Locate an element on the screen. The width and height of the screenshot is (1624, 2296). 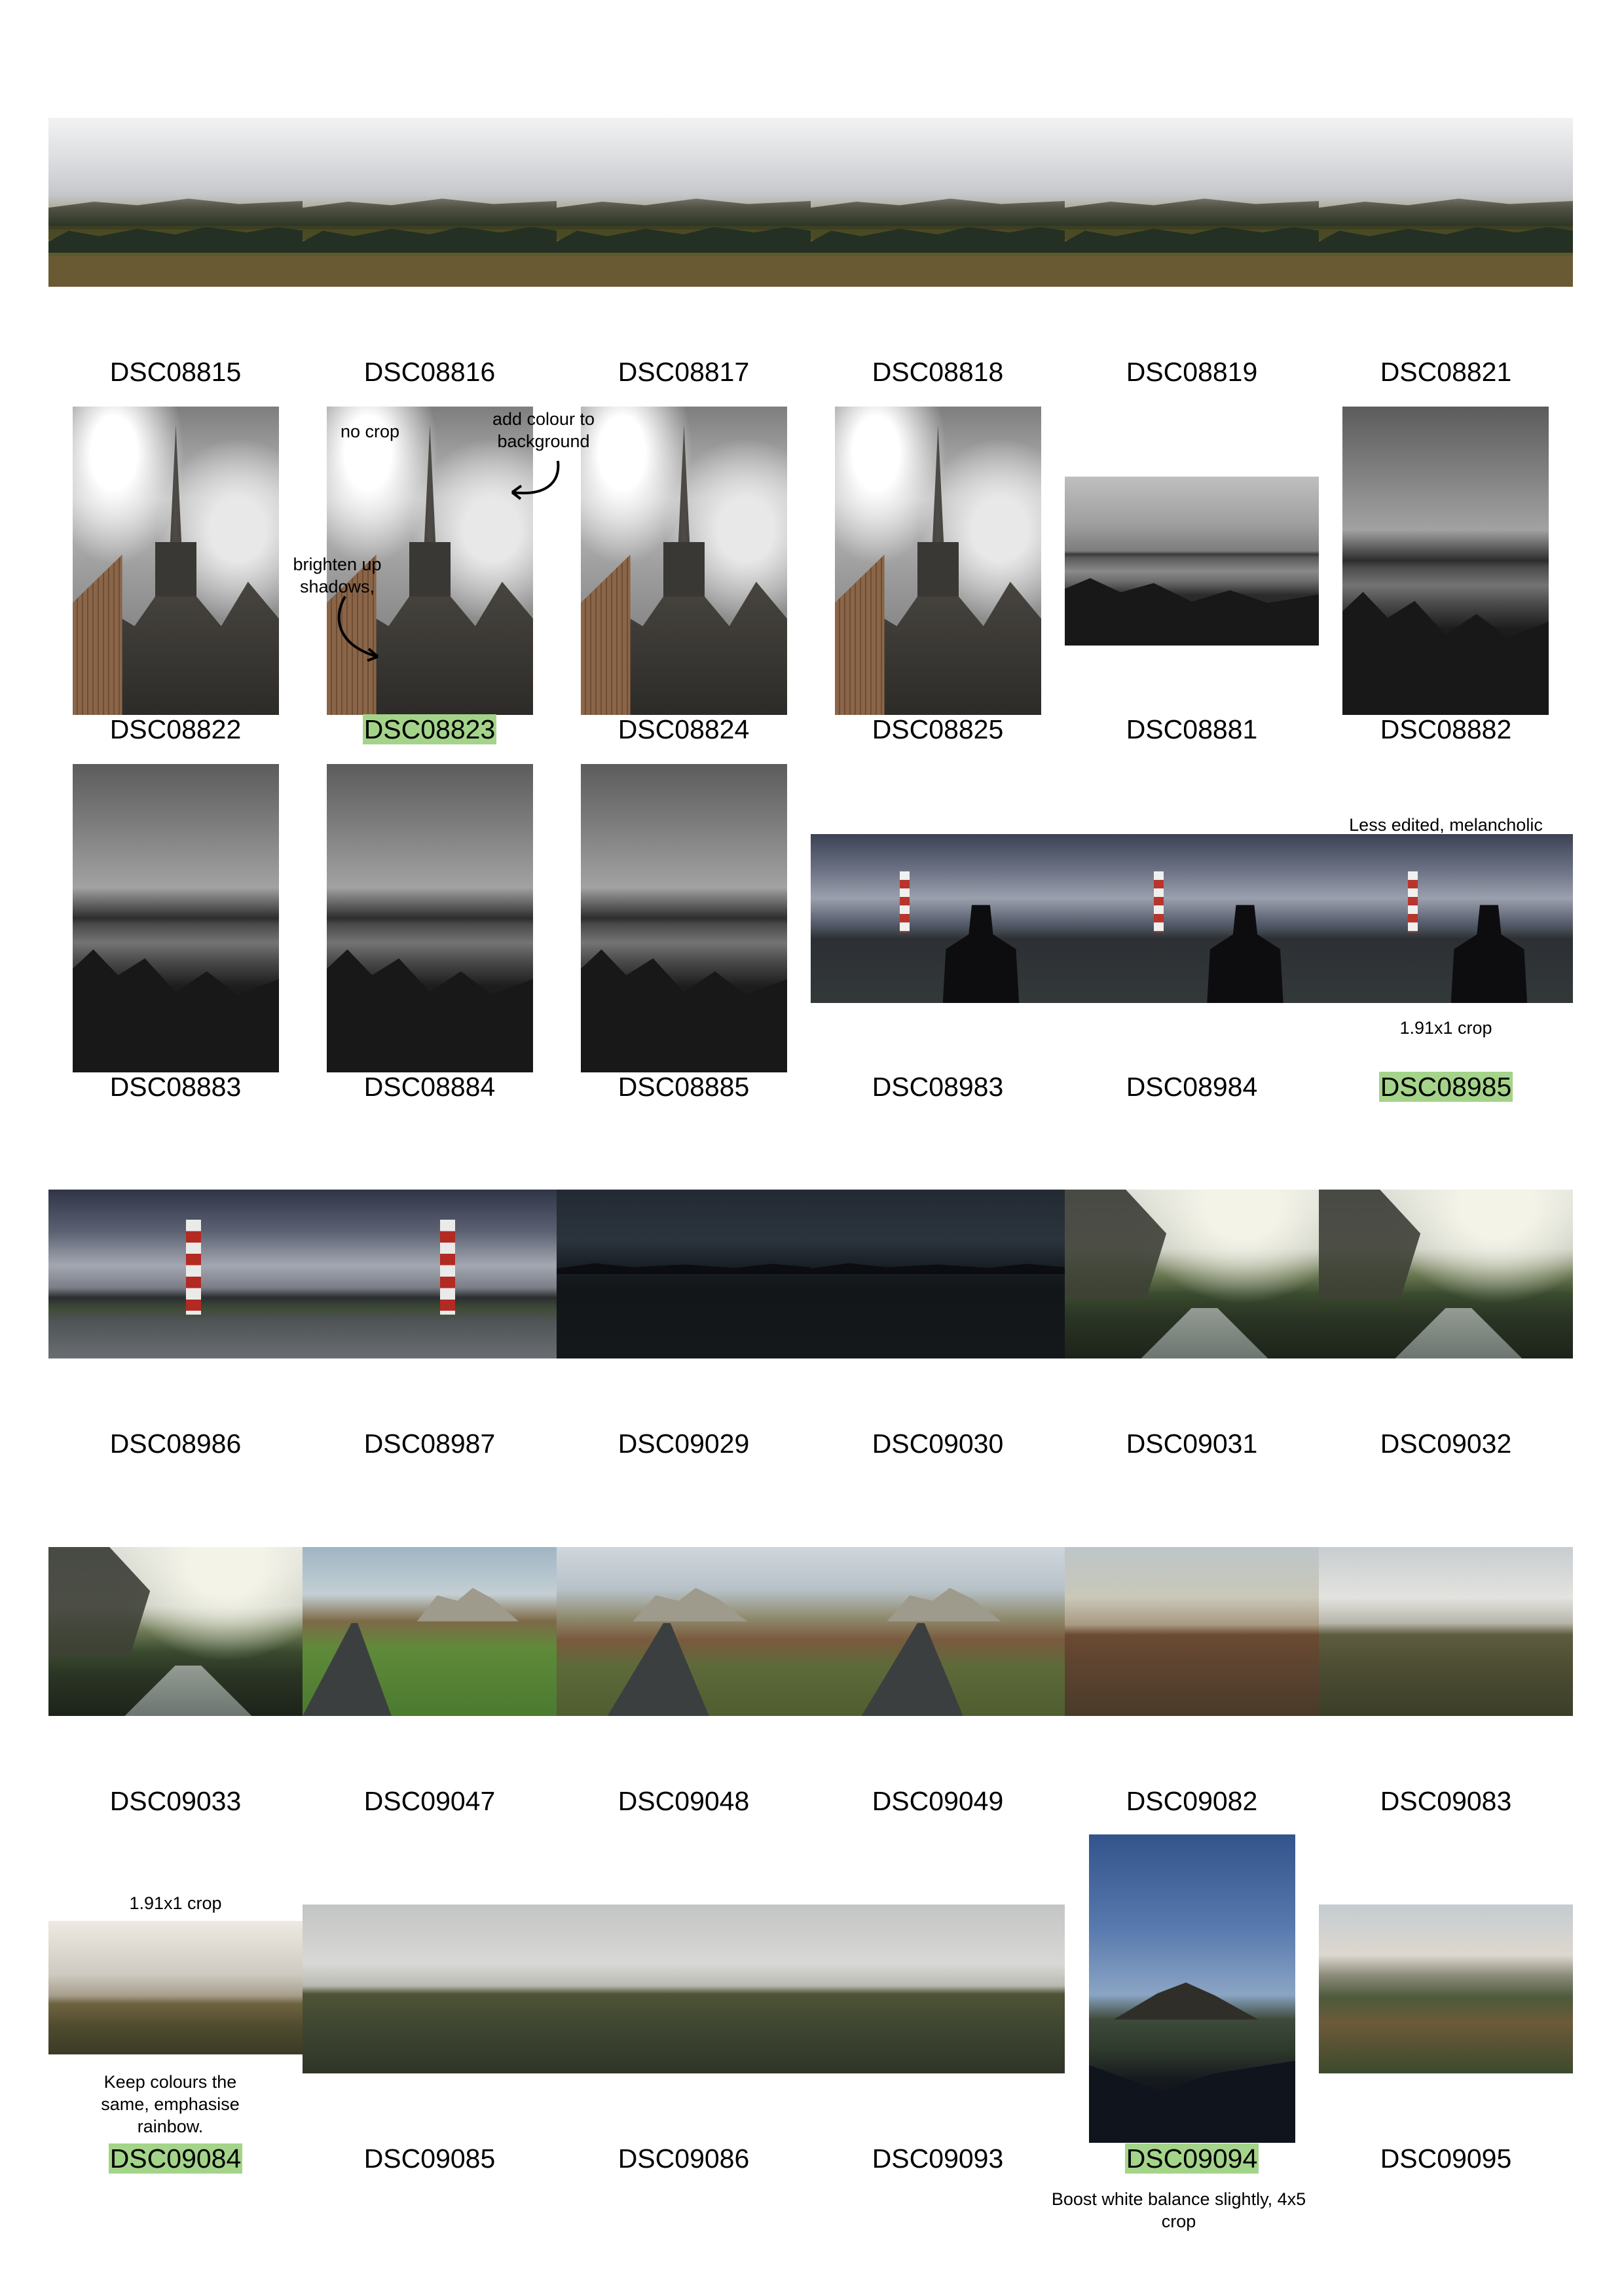
photo-label: DSC09094 is located at coordinates (1192, 2158).